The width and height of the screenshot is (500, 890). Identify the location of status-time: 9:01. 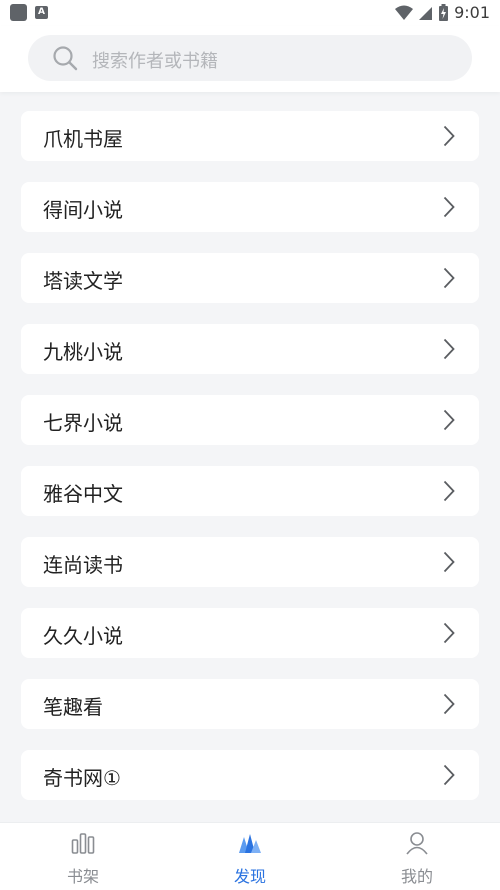
(472, 12).